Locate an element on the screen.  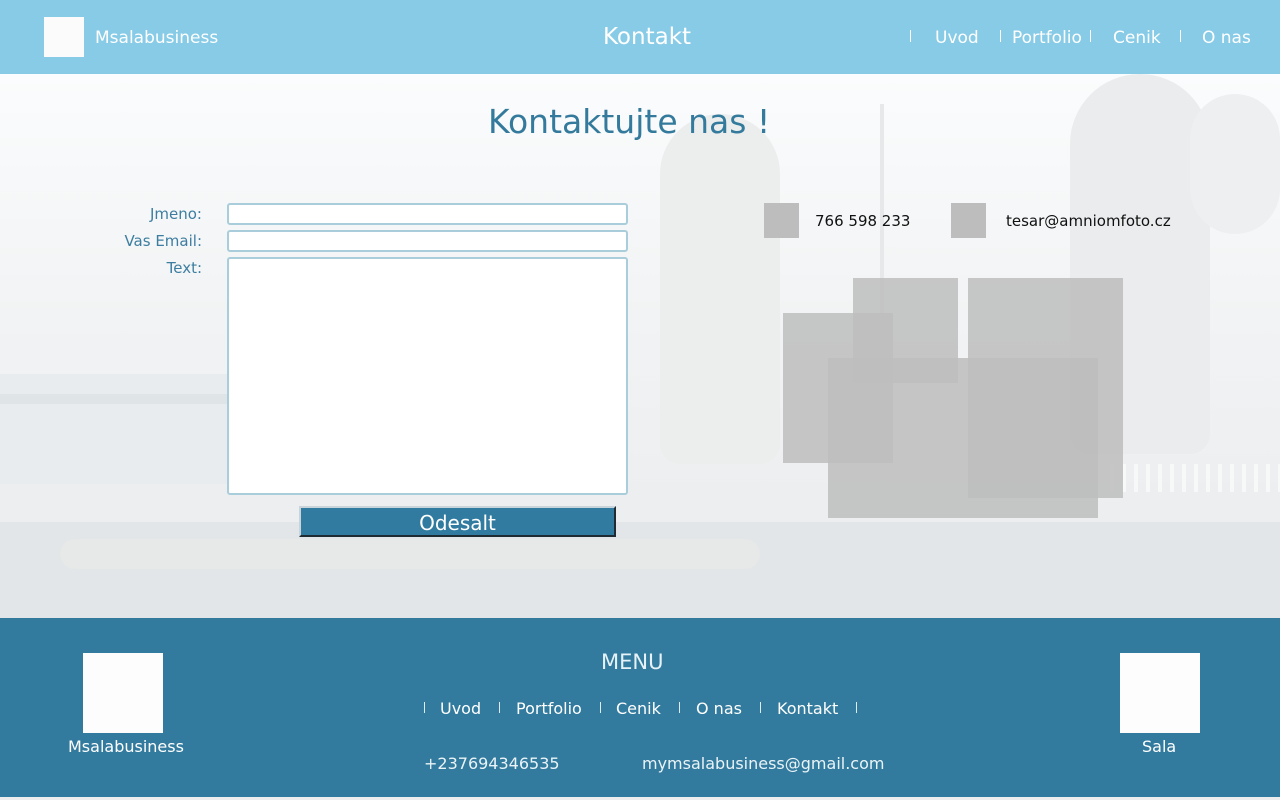
footer-nav-cenik: Cenik is located at coordinates (638, 708).